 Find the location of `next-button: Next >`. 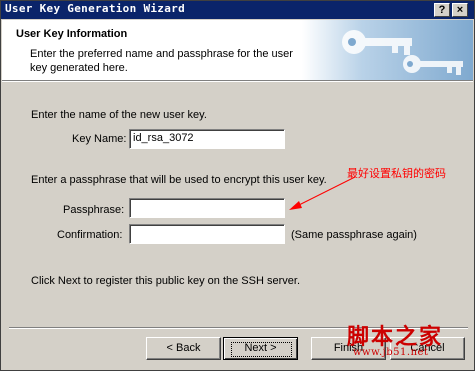

next-button: Next > is located at coordinates (260, 348).